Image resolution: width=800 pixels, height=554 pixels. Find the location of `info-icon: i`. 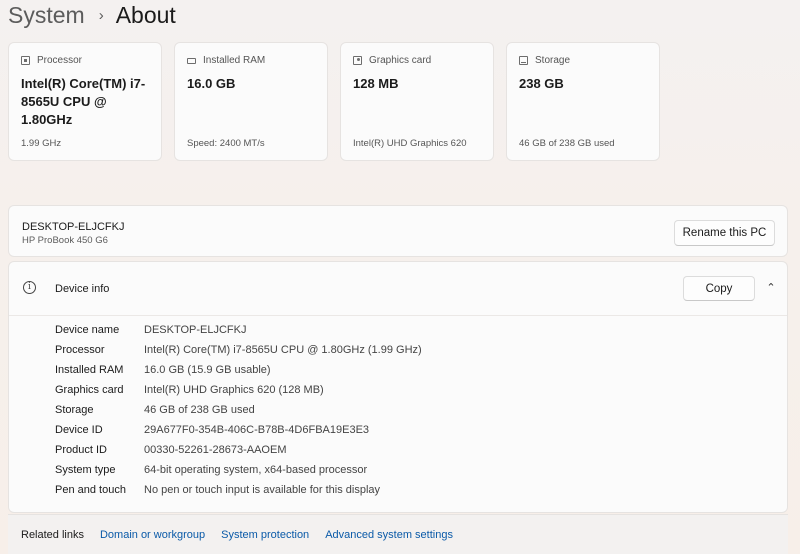

info-icon: i is located at coordinates (29, 287).